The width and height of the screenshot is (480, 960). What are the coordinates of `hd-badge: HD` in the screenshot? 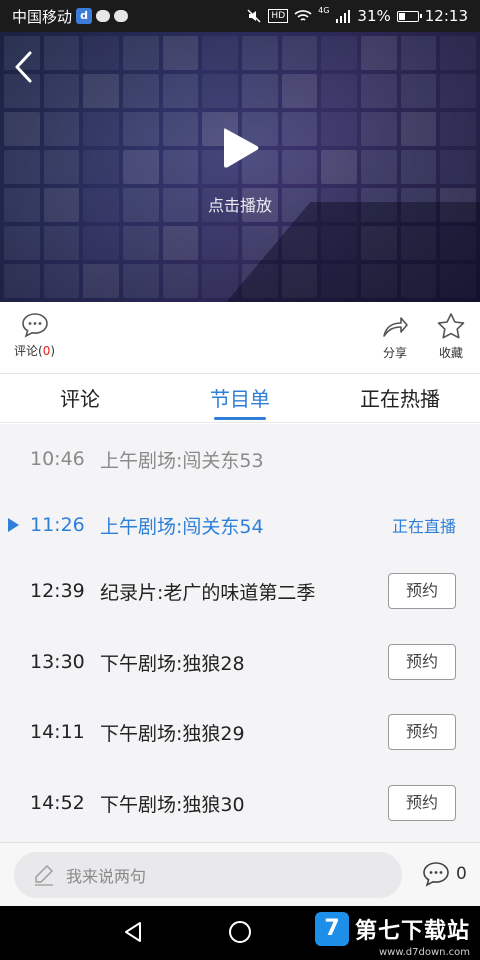 It's located at (278, 16).